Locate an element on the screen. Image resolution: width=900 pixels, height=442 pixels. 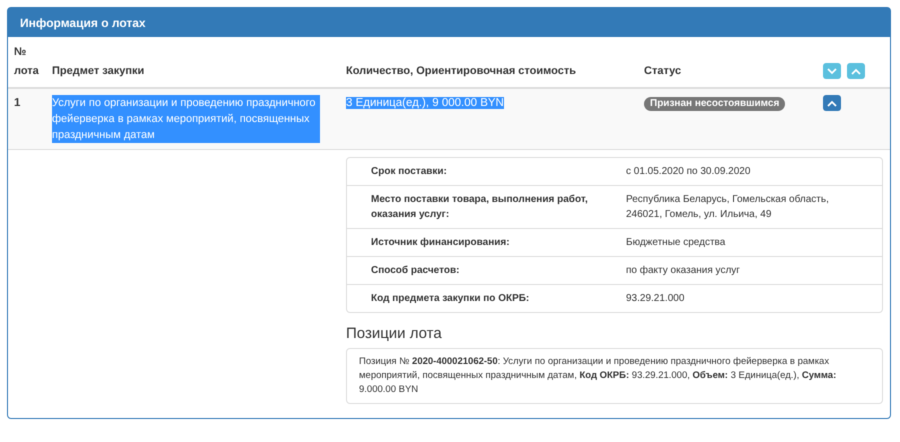
section-title: Позиции лота is located at coordinates (394, 333).